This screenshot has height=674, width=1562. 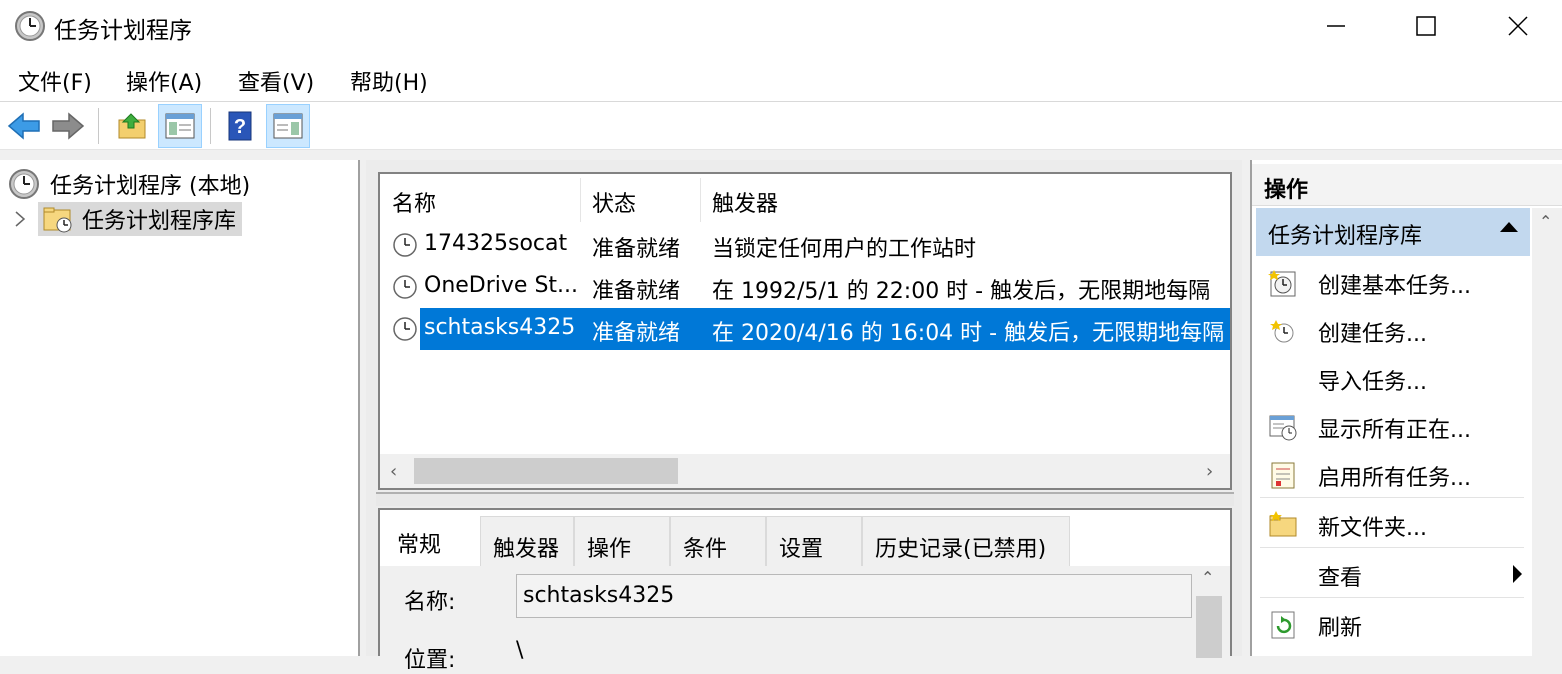 I want to click on menu-action: 操作(A), so click(x=164, y=81).